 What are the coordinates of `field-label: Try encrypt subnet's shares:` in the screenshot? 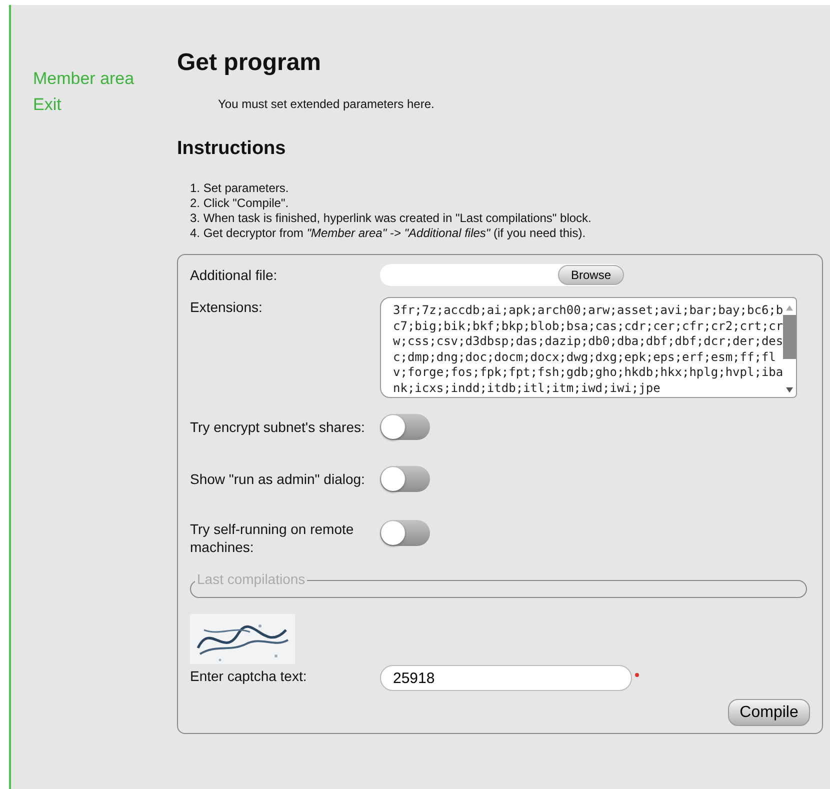 It's located at (278, 426).